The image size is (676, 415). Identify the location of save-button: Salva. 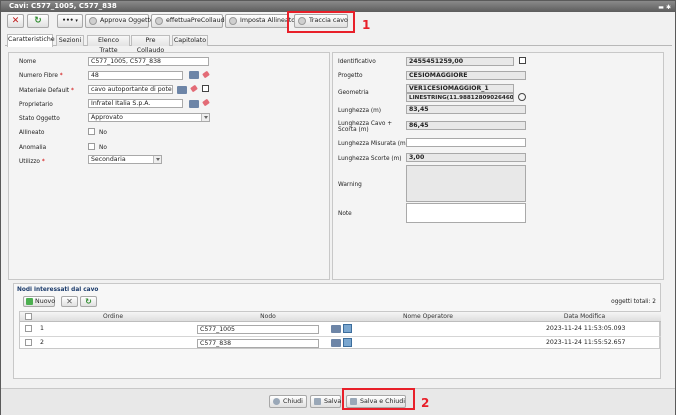
(325, 401).